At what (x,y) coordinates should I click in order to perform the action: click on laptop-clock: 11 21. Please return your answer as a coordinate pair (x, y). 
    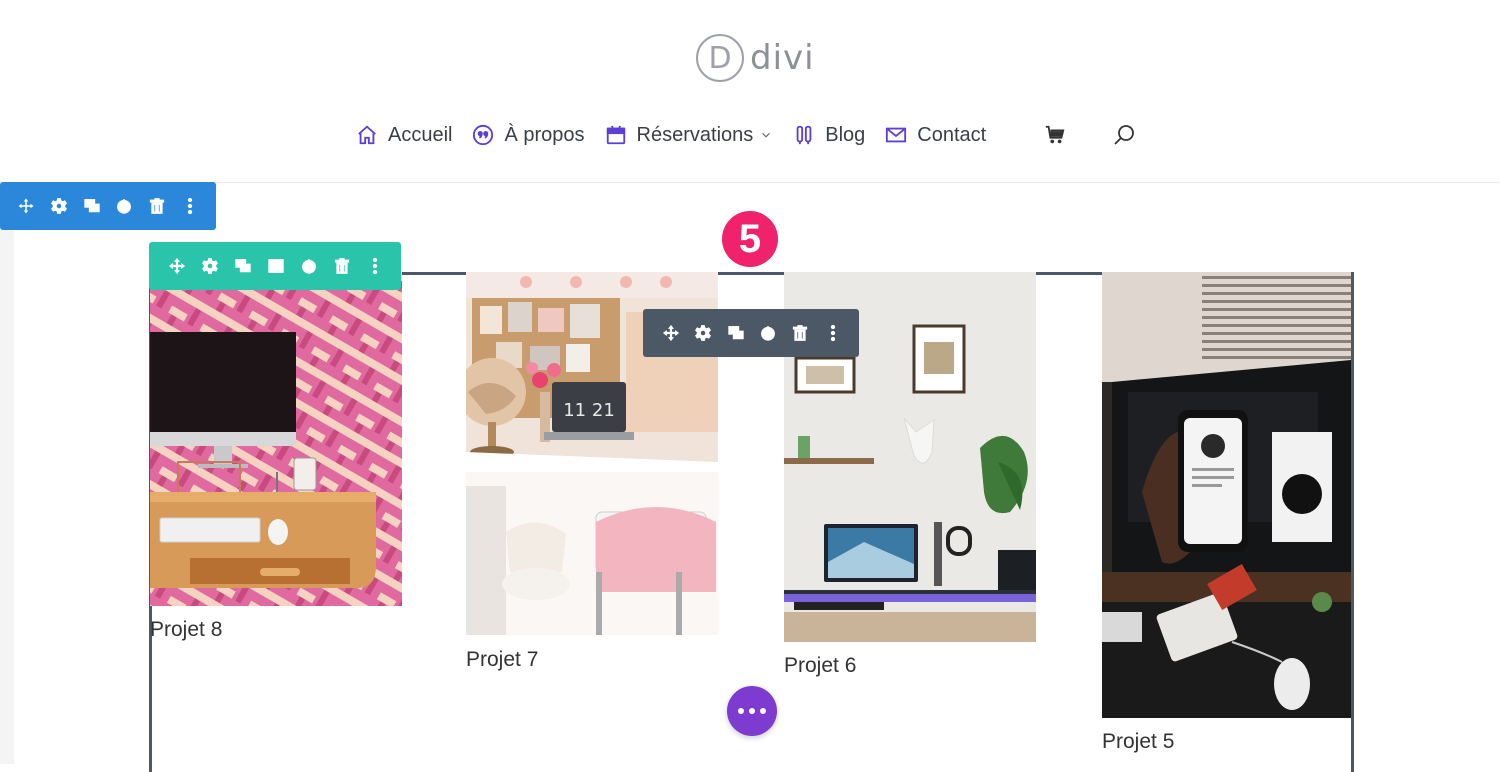
    Looking at the image, I should click on (589, 410).